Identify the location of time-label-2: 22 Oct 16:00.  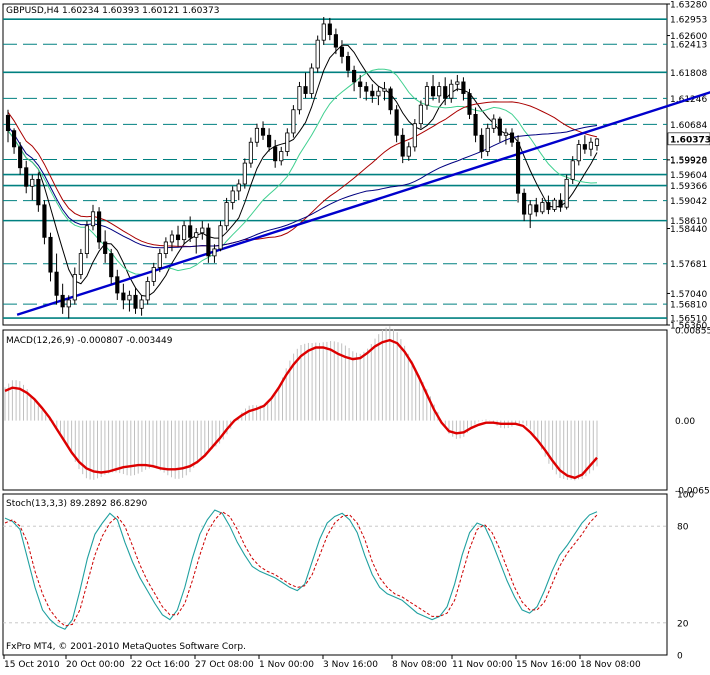
(160, 665).